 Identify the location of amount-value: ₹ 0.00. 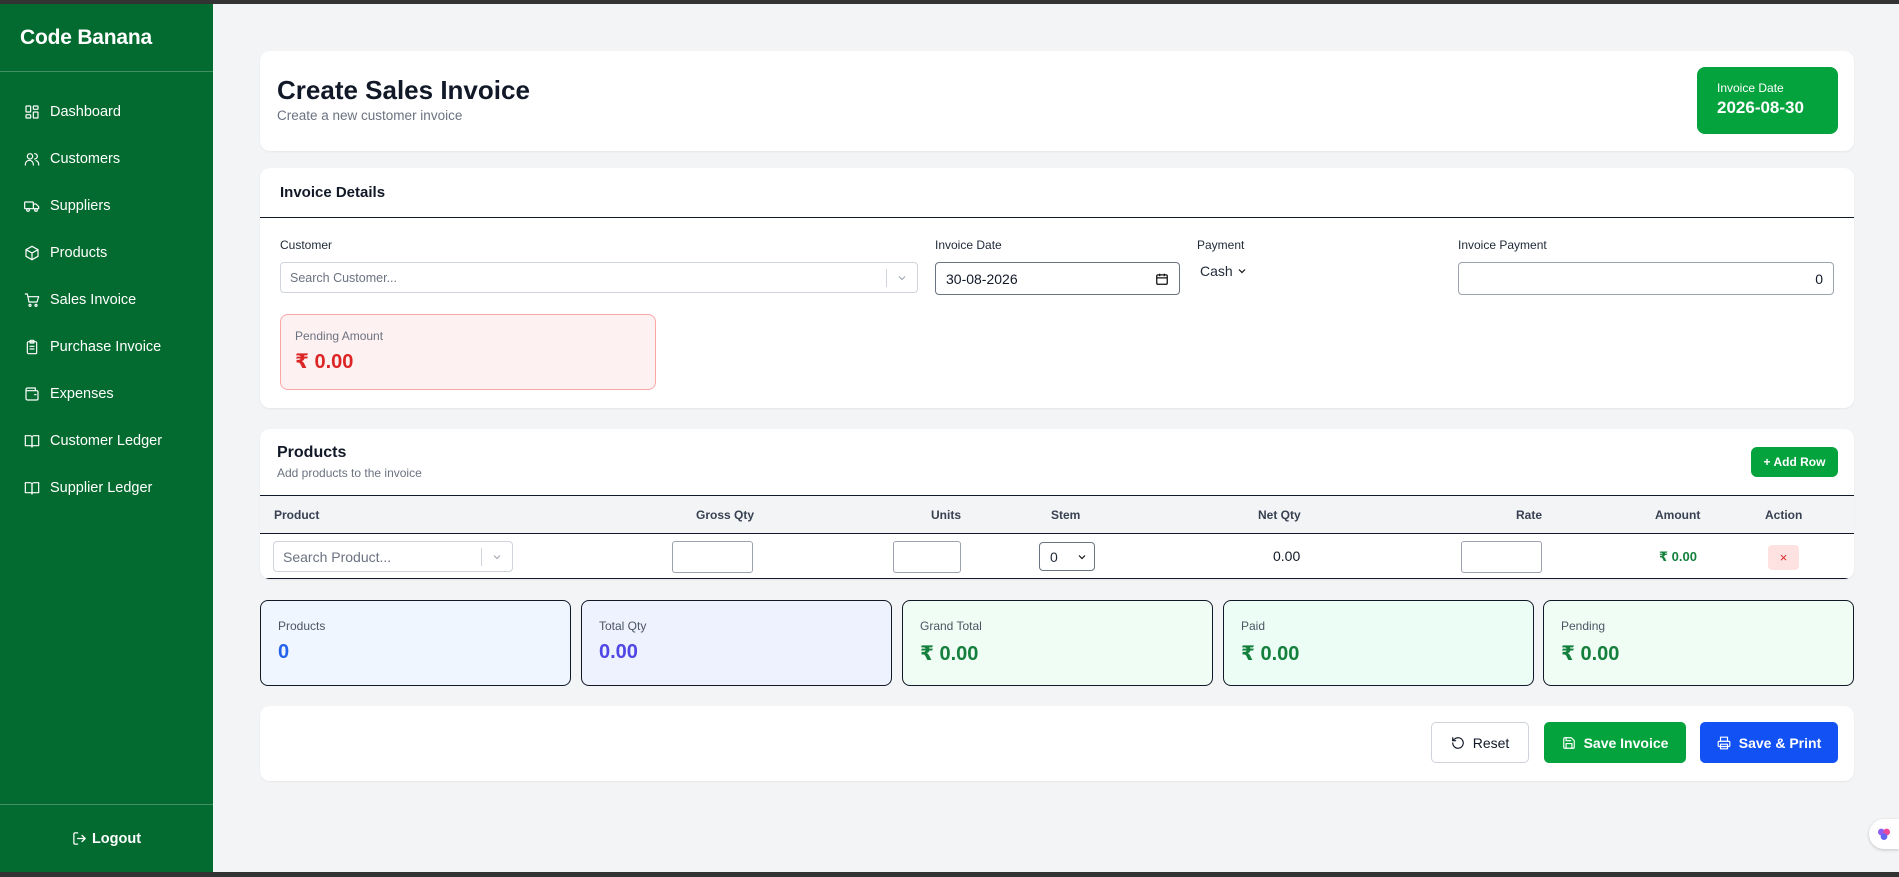
(1678, 556).